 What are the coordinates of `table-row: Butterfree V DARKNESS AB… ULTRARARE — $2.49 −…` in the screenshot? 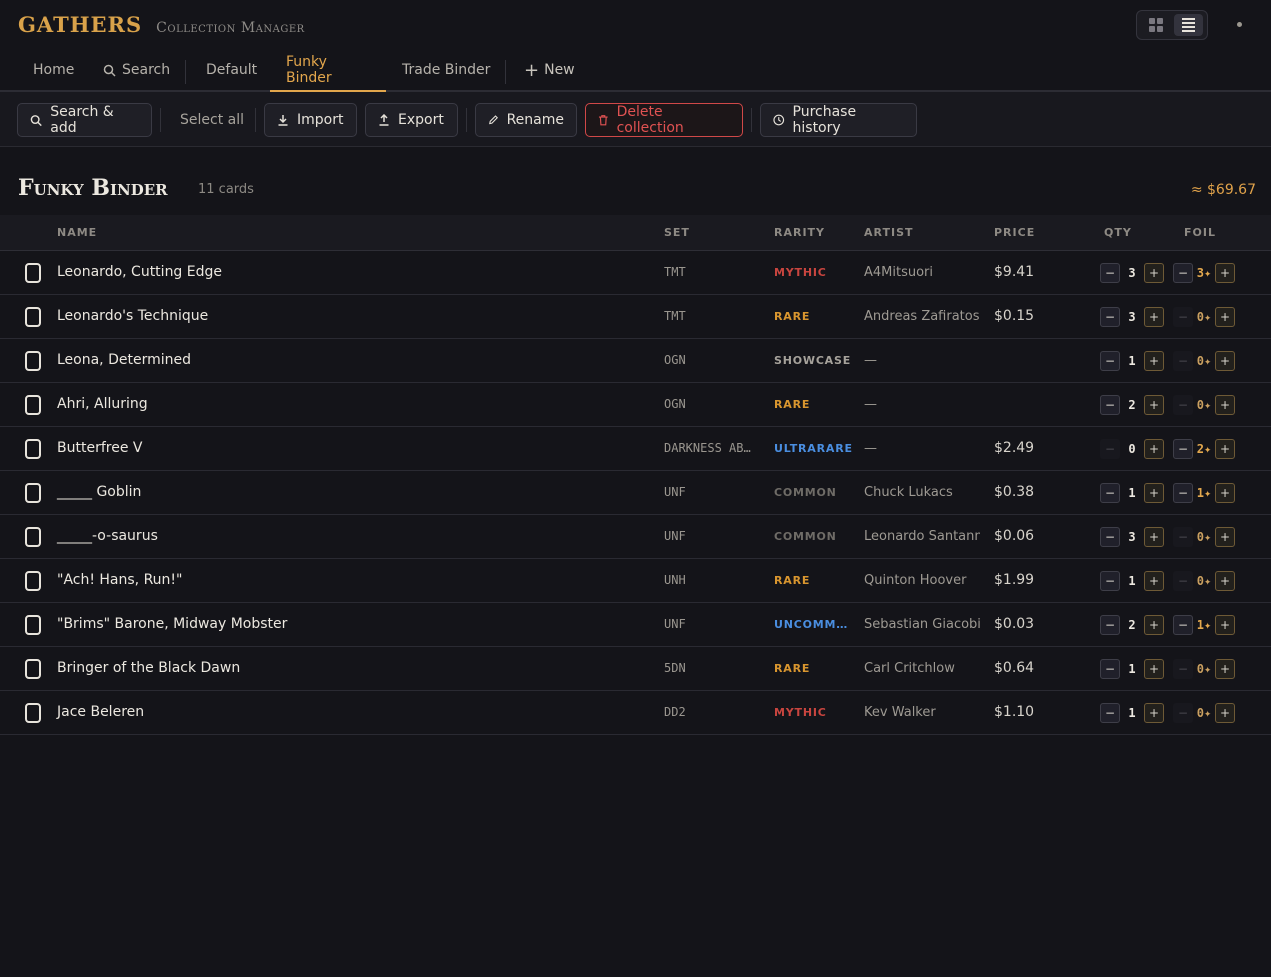 It's located at (635, 449).